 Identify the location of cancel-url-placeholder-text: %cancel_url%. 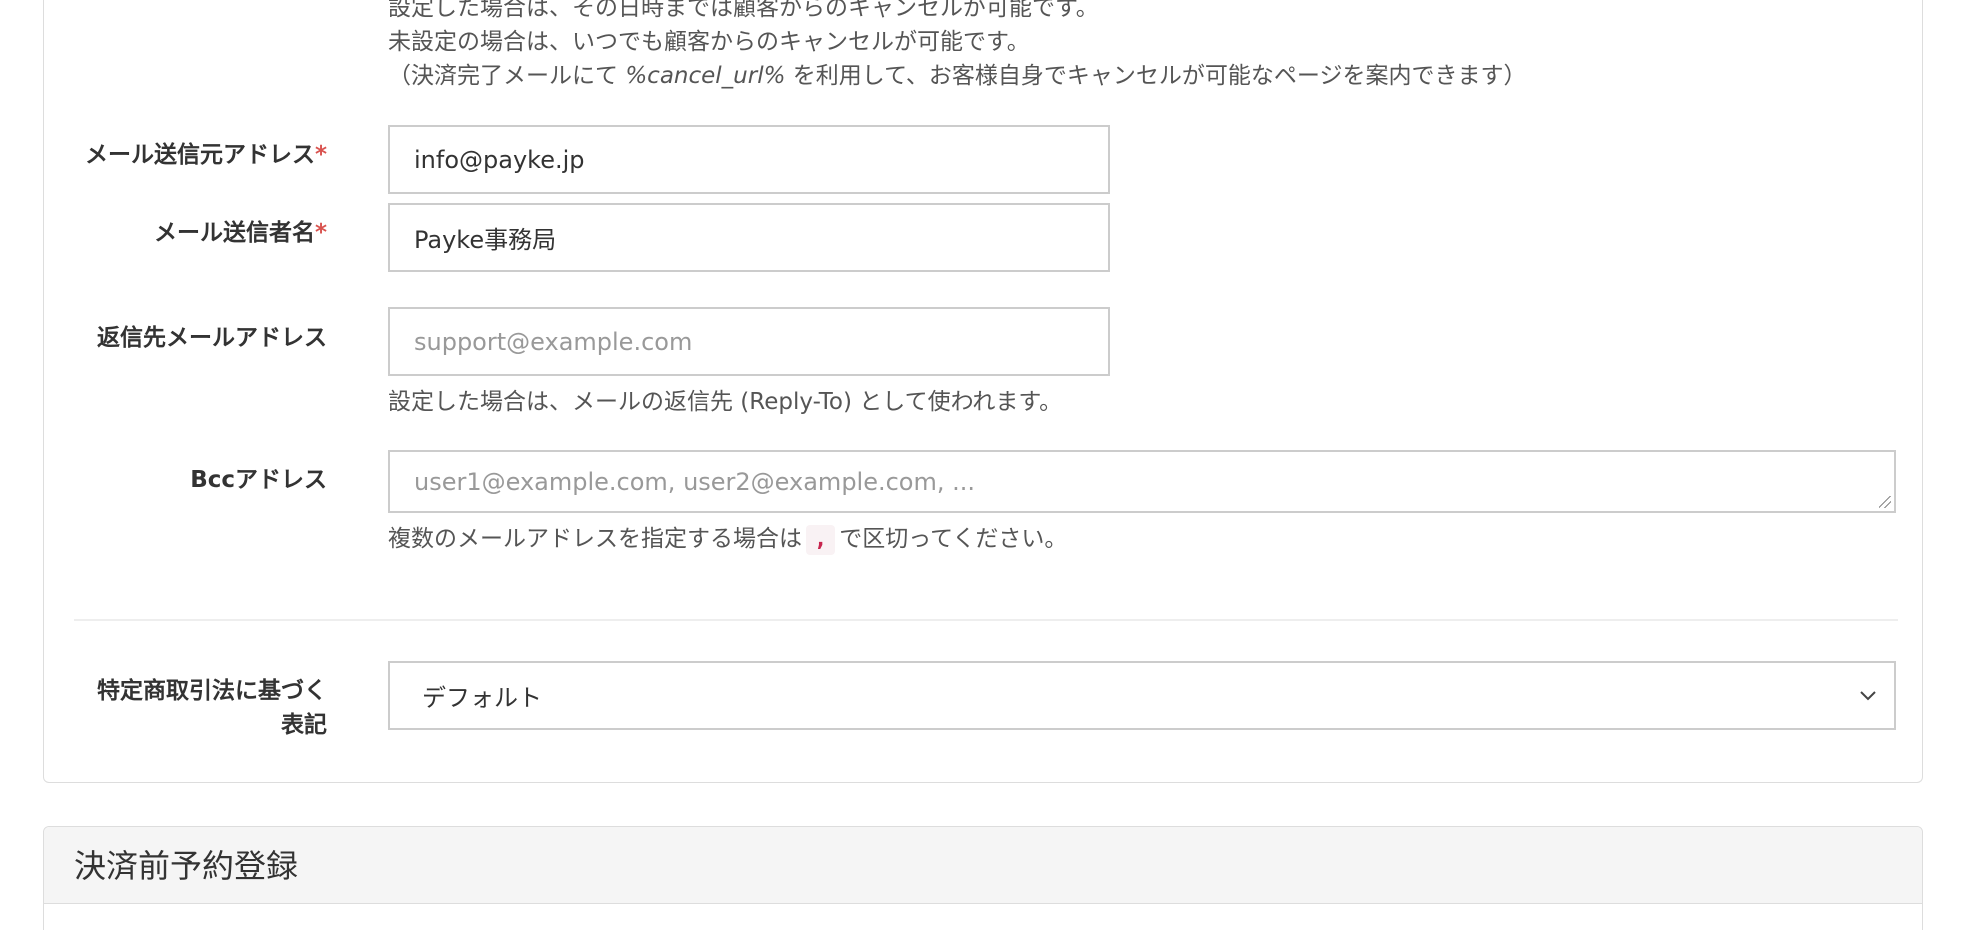
(705, 76).